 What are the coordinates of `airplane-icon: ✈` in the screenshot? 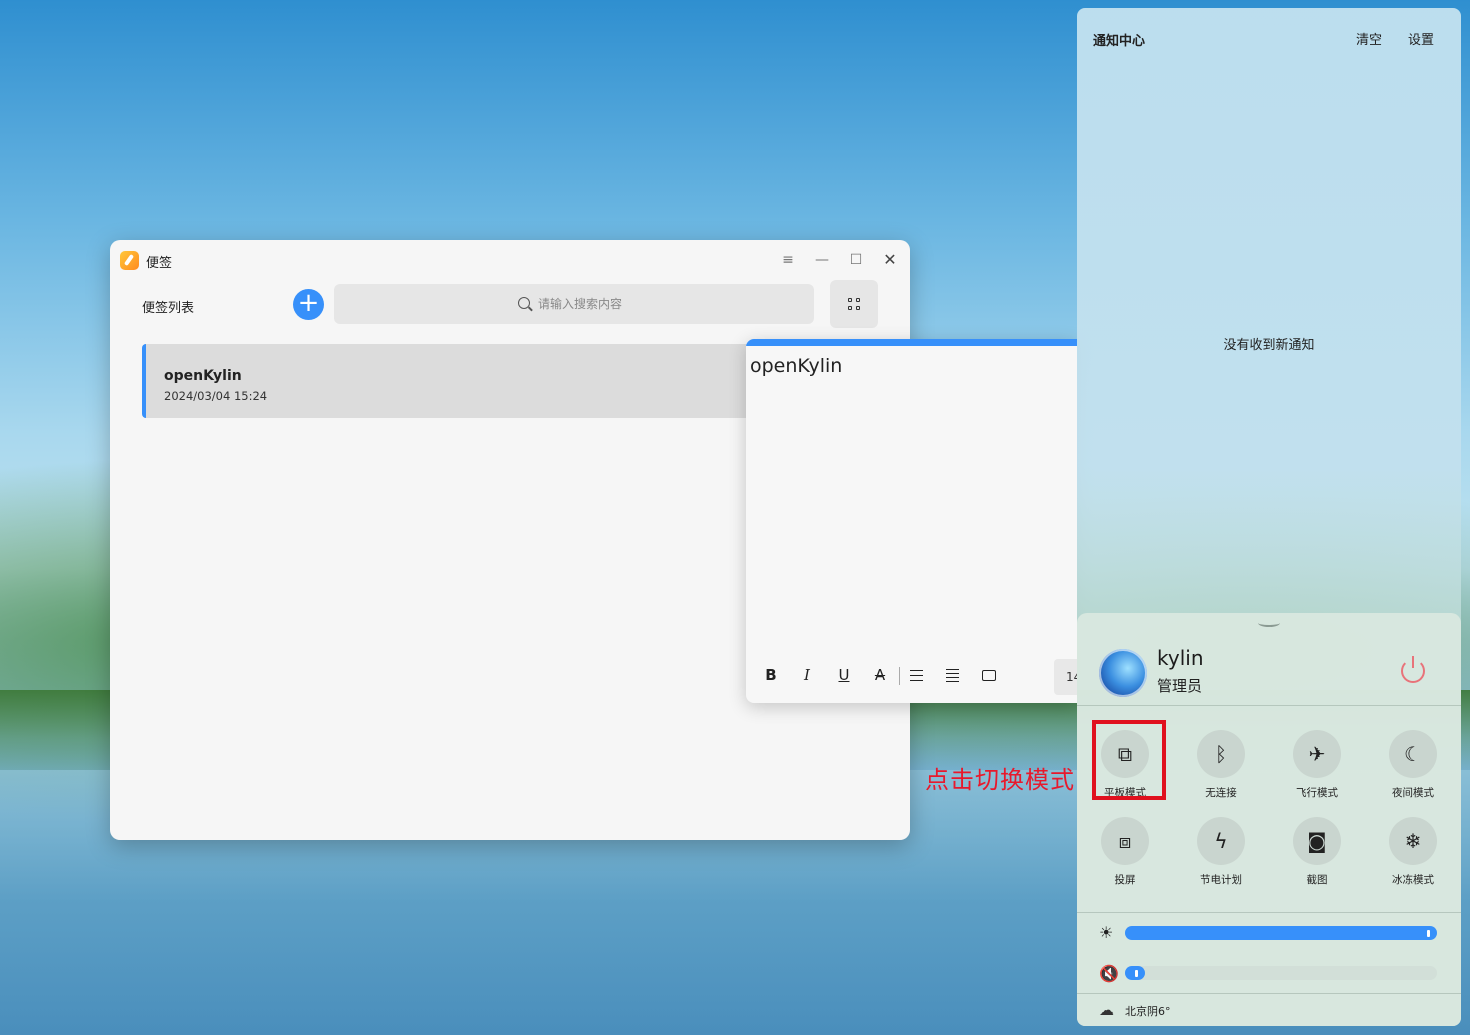 It's located at (1317, 754).